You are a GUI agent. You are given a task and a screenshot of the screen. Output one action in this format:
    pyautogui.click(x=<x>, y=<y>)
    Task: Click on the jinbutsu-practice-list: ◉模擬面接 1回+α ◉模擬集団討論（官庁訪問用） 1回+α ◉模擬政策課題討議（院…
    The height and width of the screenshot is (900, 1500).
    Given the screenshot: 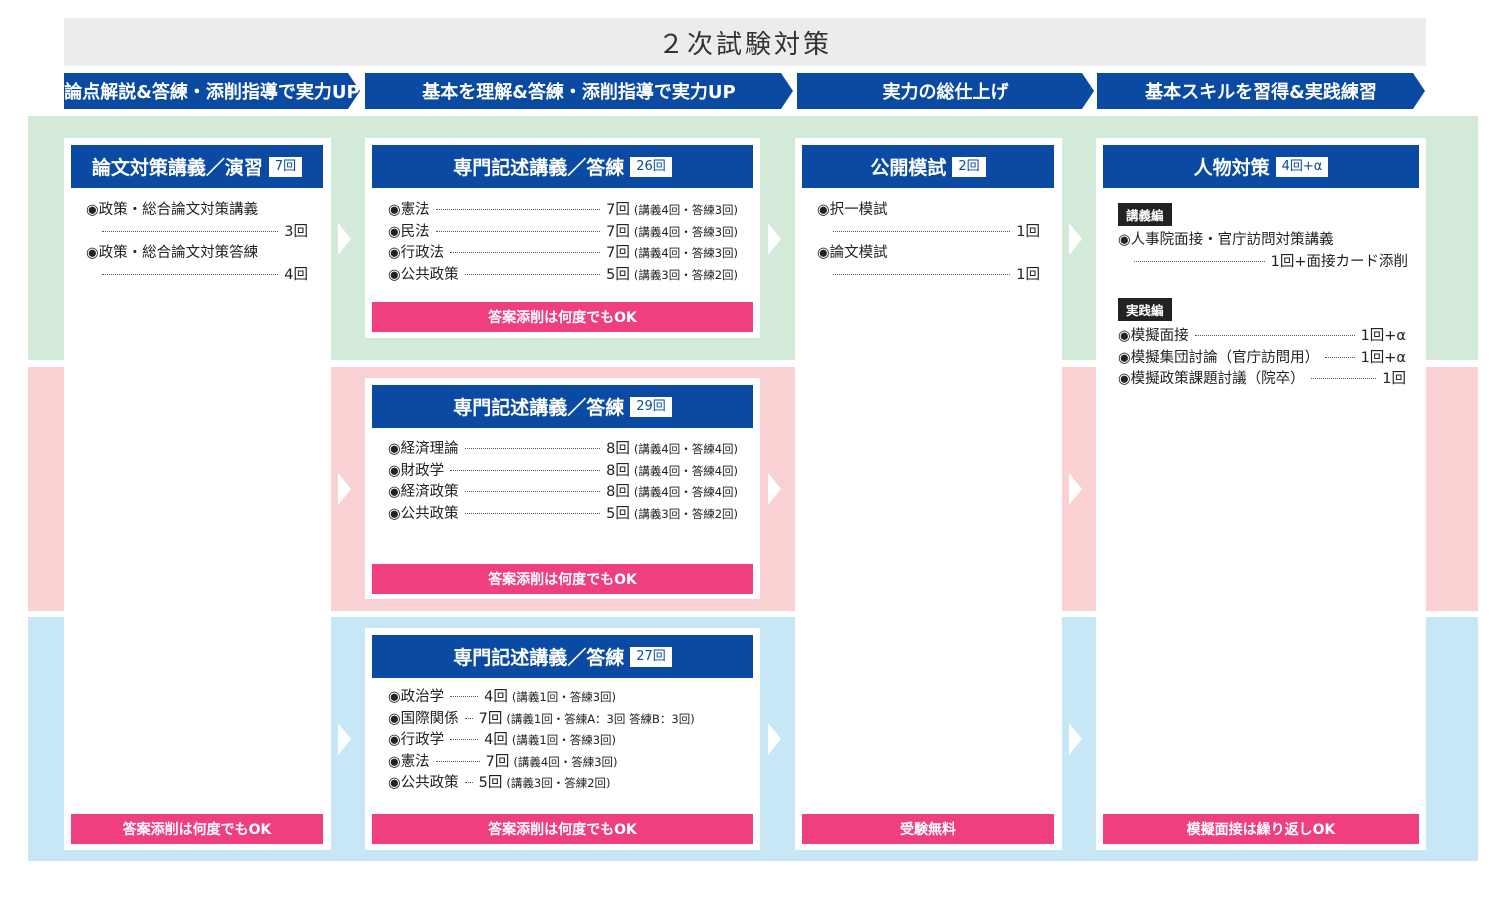 What is the action you would take?
    pyautogui.click(x=1262, y=358)
    